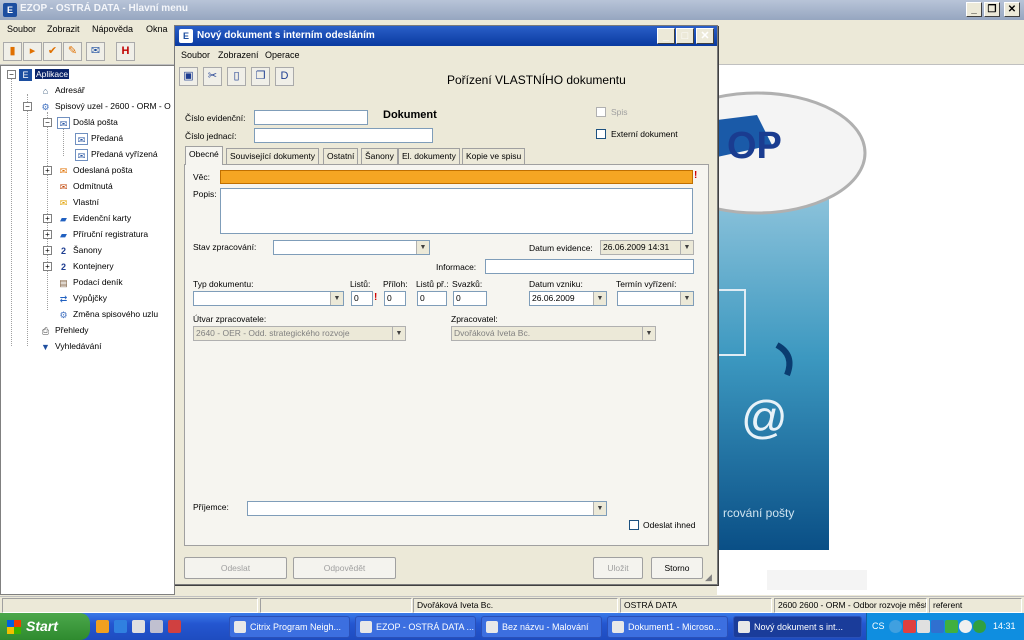 The height and width of the screenshot is (640, 1024). I want to click on close-button: ✕, so click(1012, 9).